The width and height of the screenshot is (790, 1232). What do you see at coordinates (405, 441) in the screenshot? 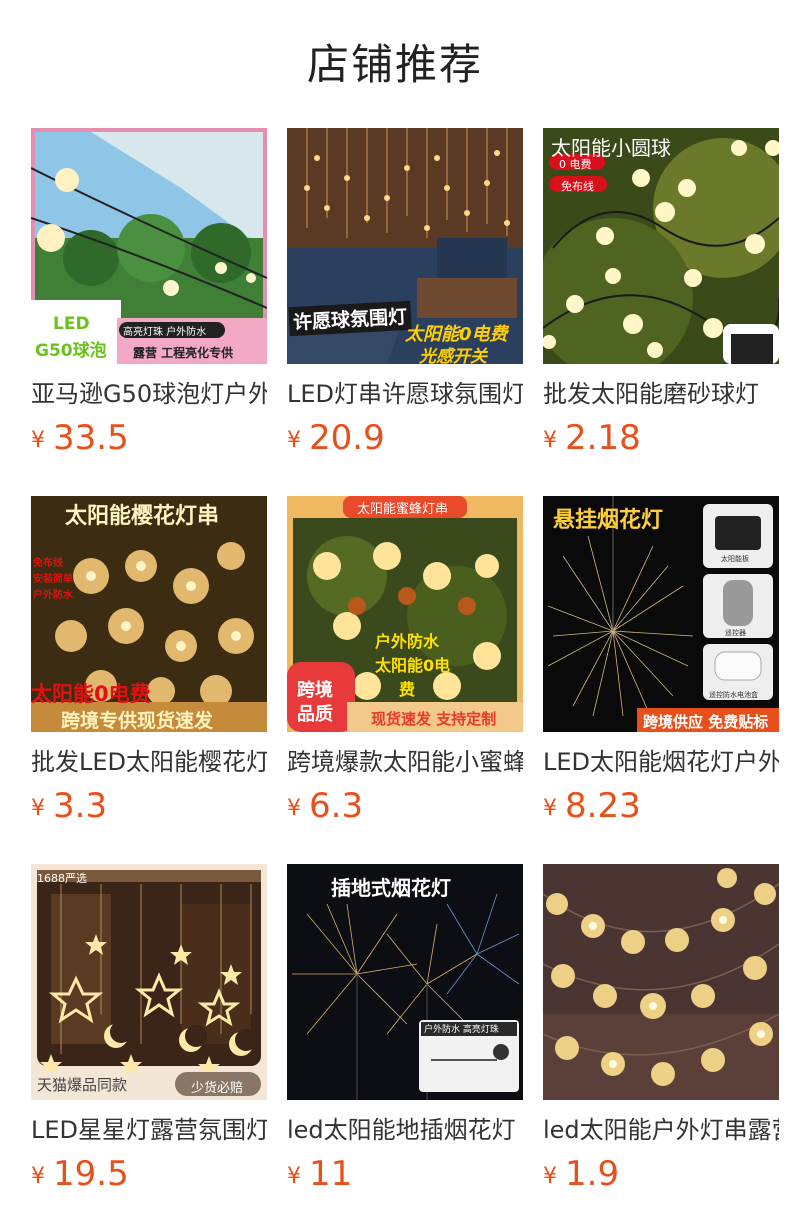
I see `product-price: ¥20.9` at bounding box center [405, 441].